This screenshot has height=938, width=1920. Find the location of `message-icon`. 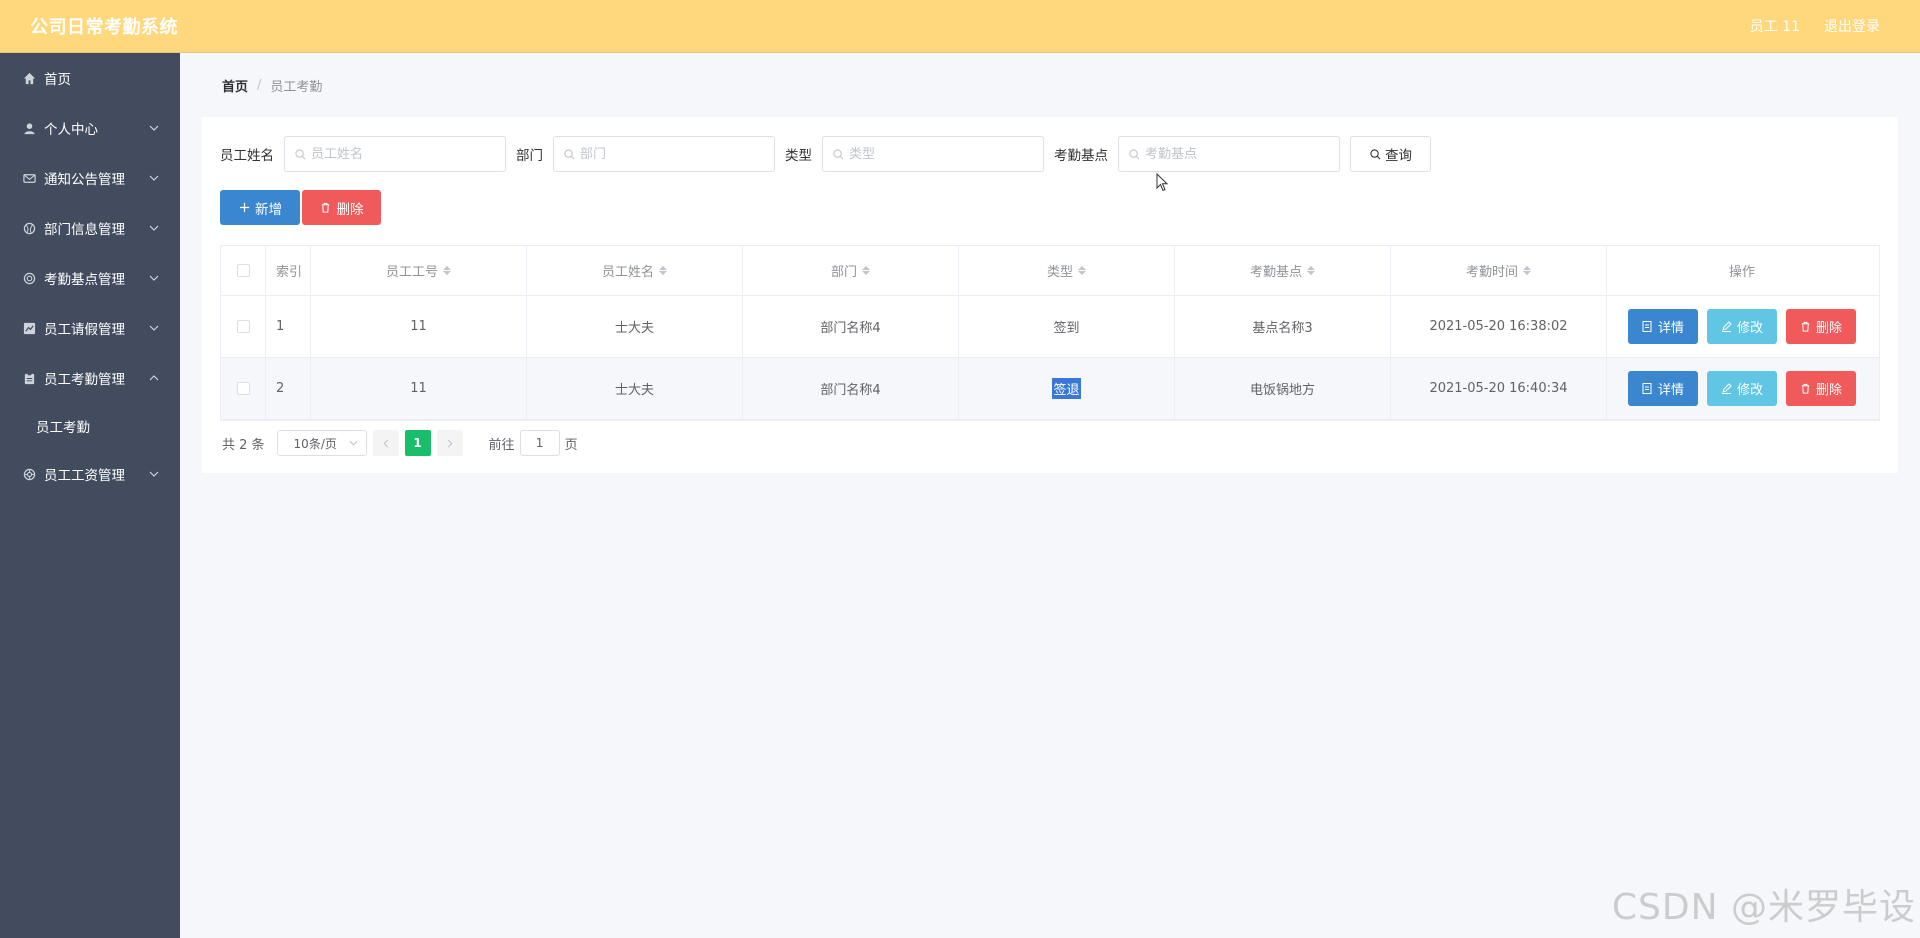

message-icon is located at coordinates (29, 178).